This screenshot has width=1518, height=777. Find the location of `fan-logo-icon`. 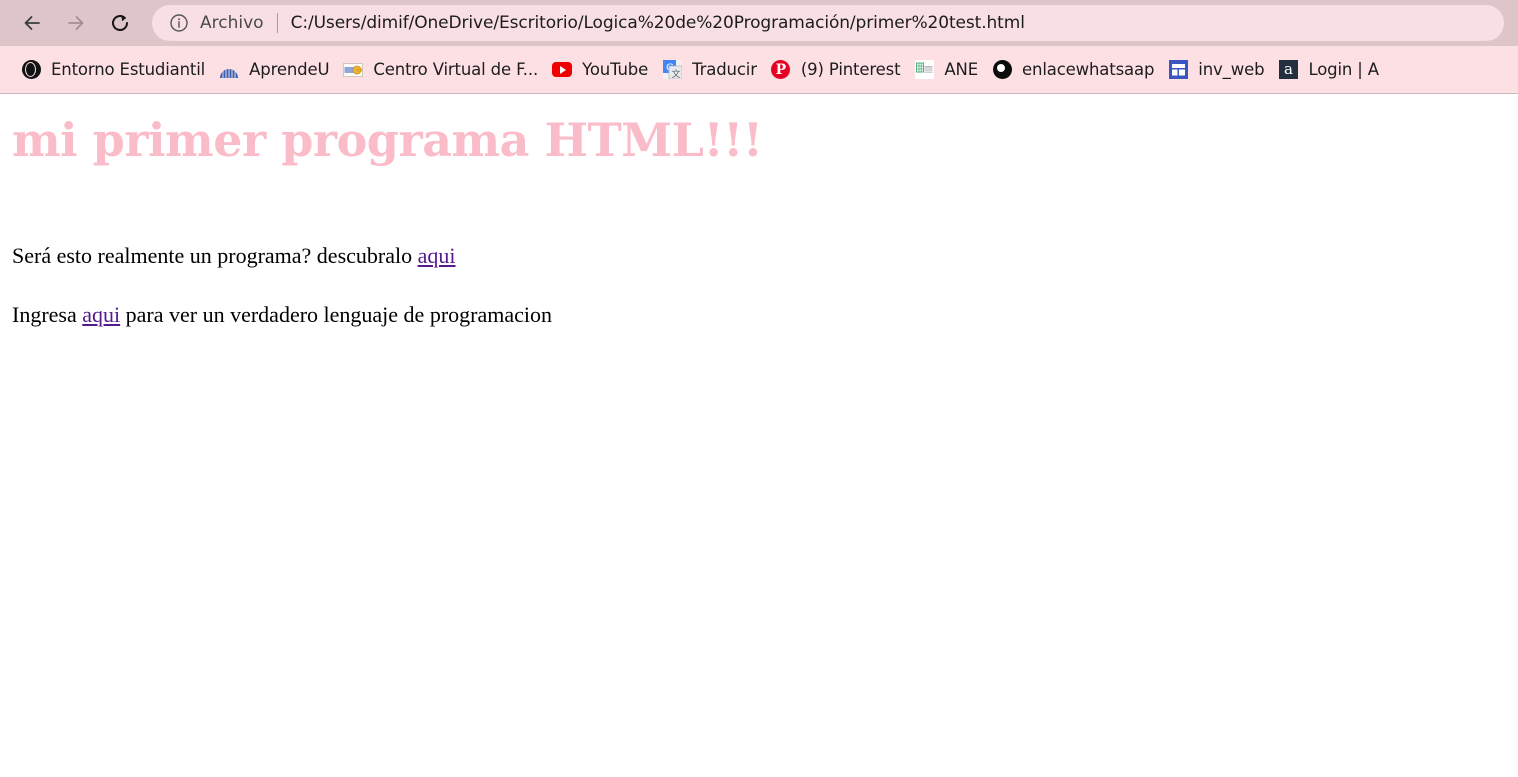

fan-logo-icon is located at coordinates (229, 70).